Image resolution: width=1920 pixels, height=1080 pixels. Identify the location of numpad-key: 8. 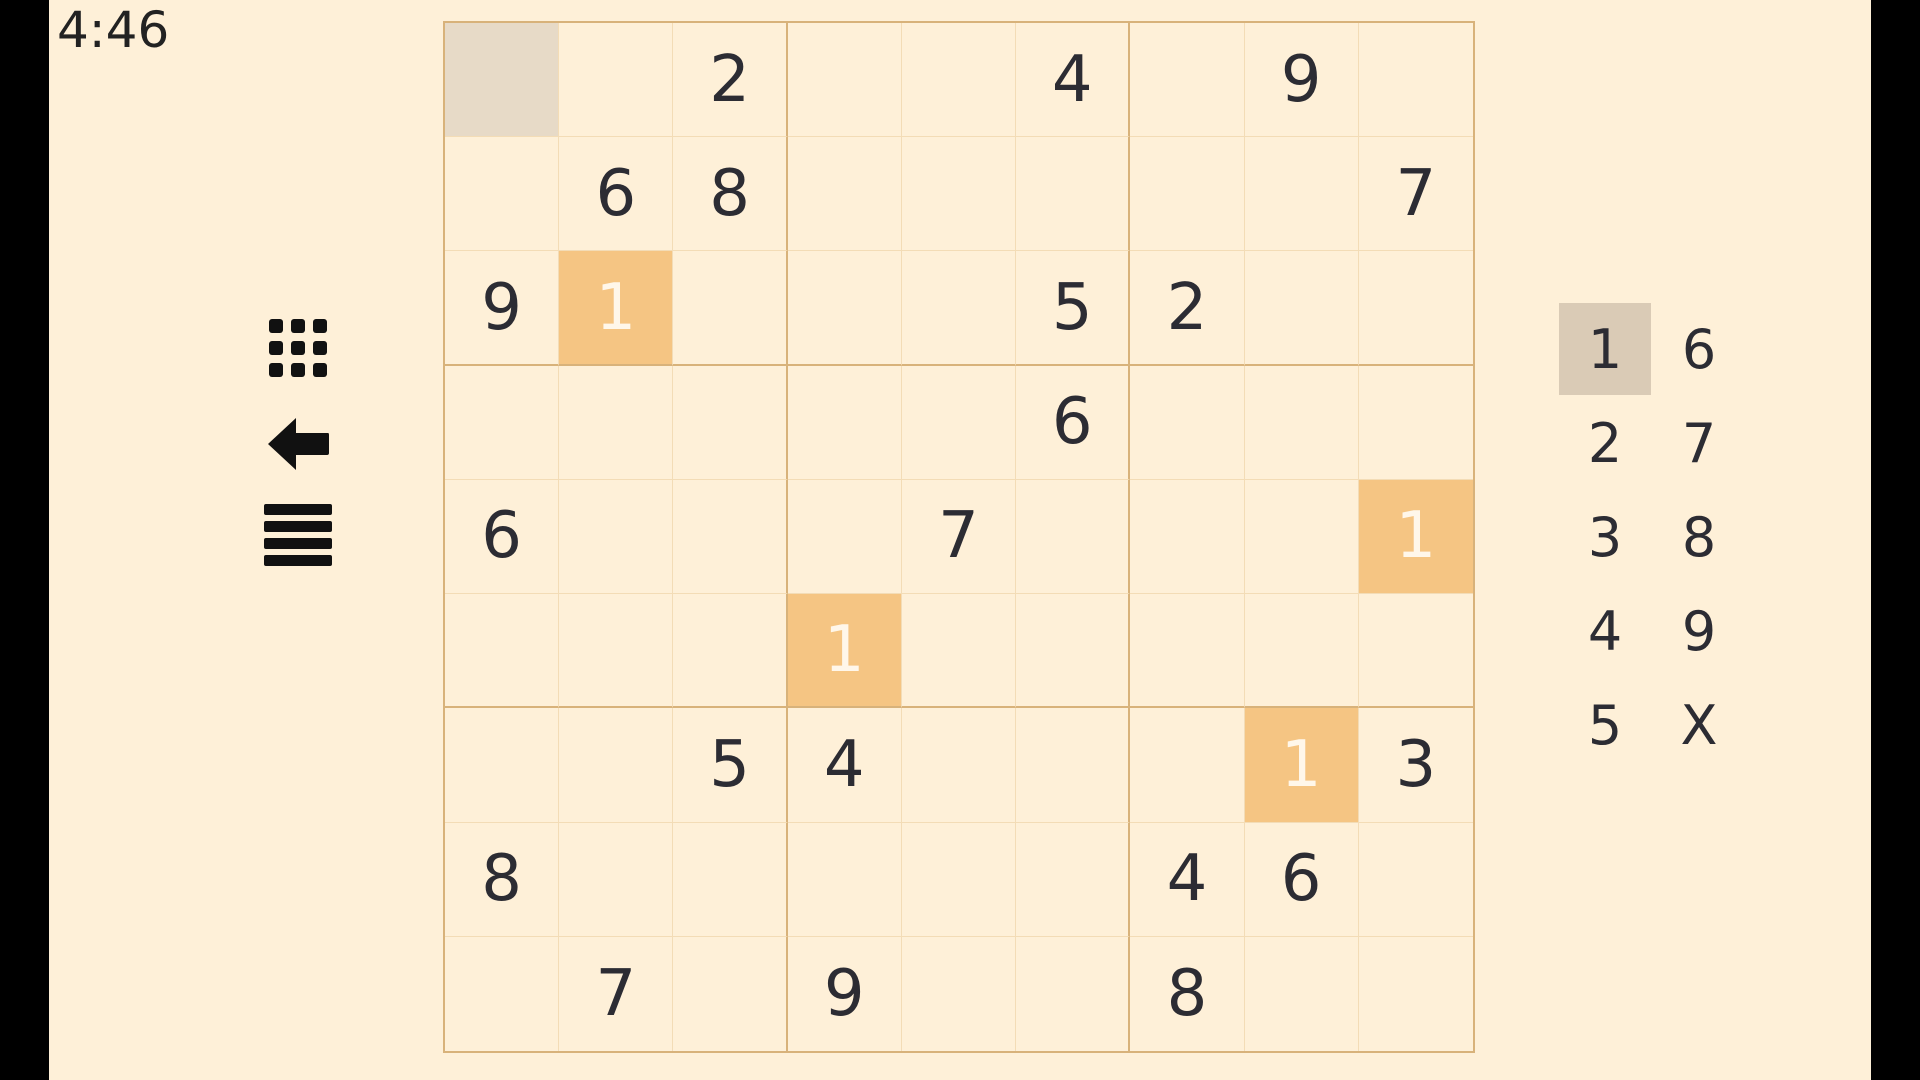
(1699, 537).